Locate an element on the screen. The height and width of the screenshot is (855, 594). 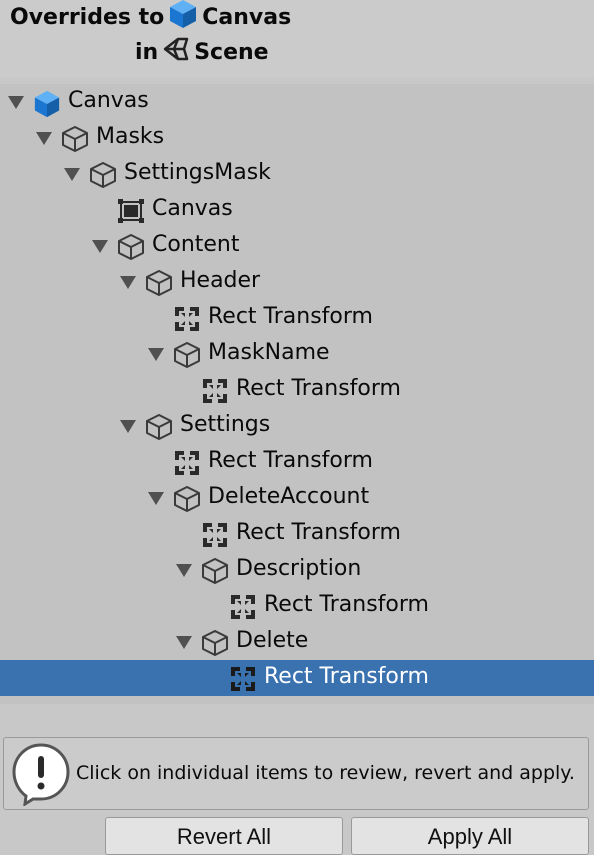
tree-row: Masks is located at coordinates (297, 138).